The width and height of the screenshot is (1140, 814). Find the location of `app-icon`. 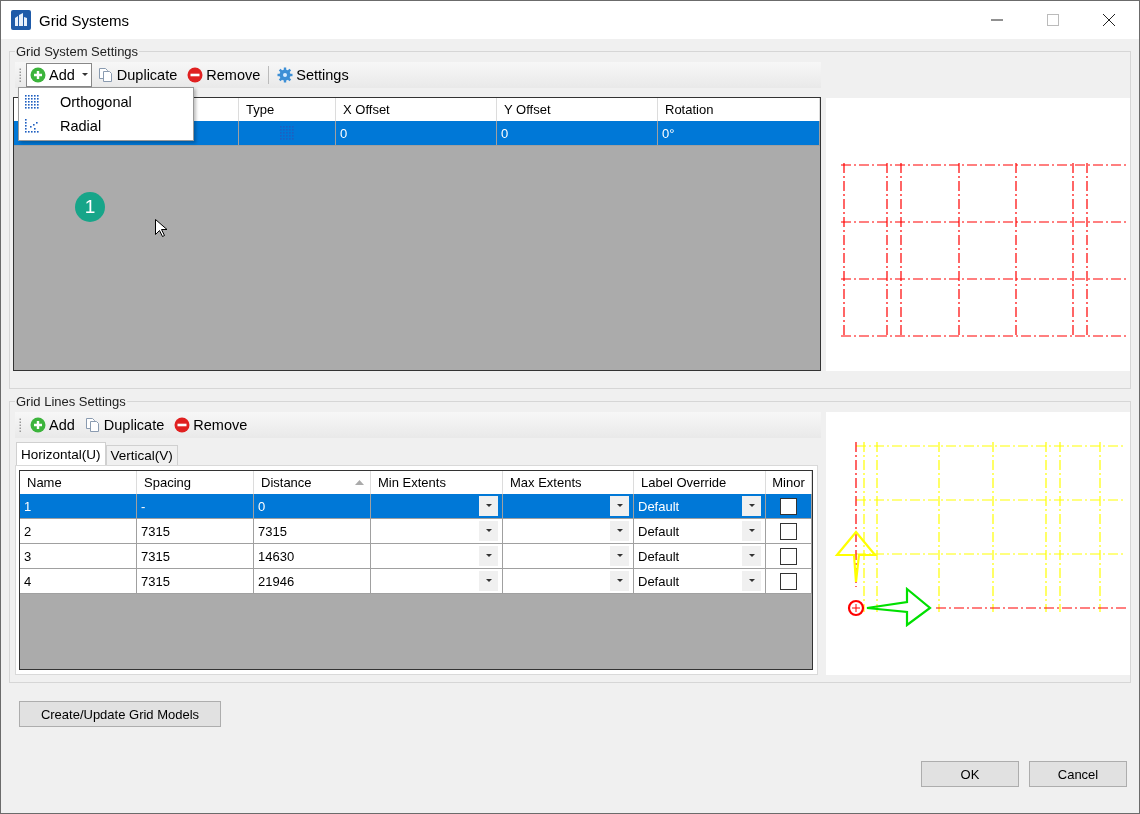

app-icon is located at coordinates (21, 20).